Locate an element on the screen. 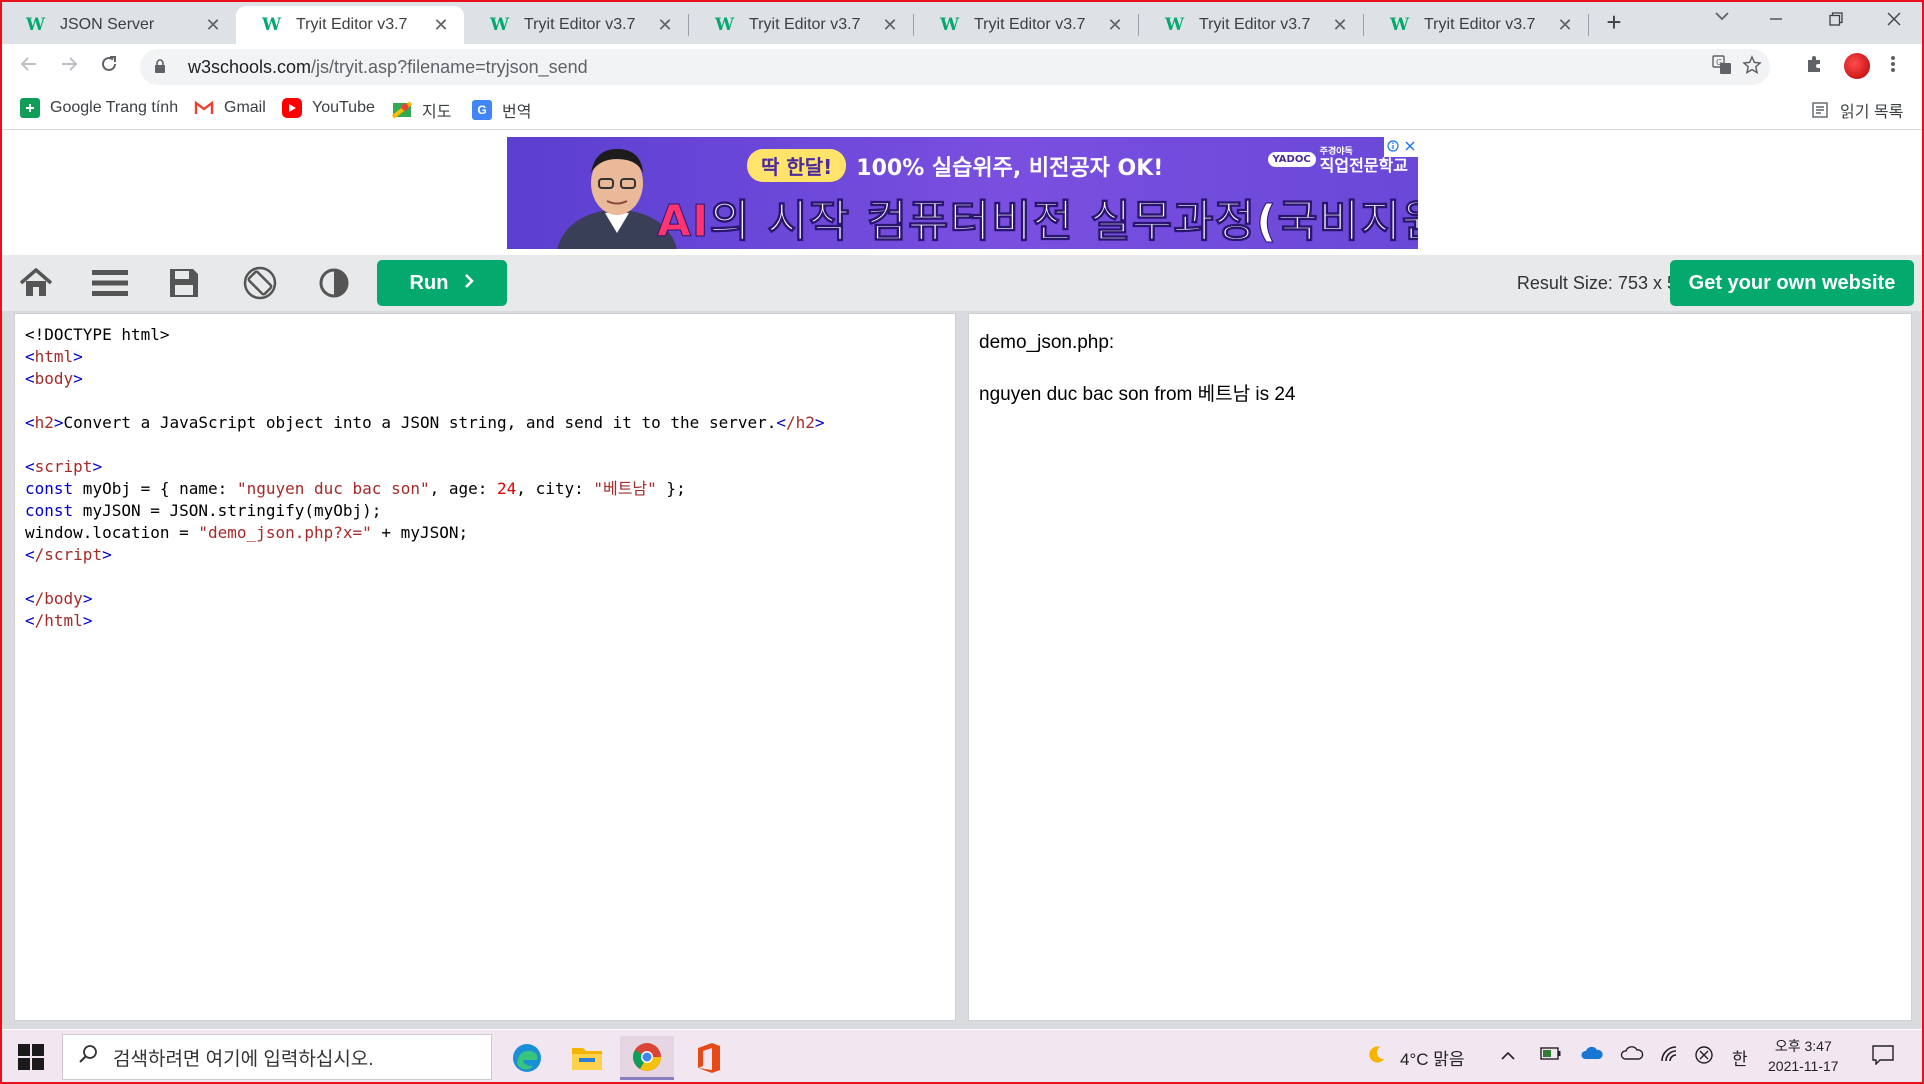 Image resolution: width=1924 pixels, height=1084 pixels. home-icon is located at coordinates (36, 283).